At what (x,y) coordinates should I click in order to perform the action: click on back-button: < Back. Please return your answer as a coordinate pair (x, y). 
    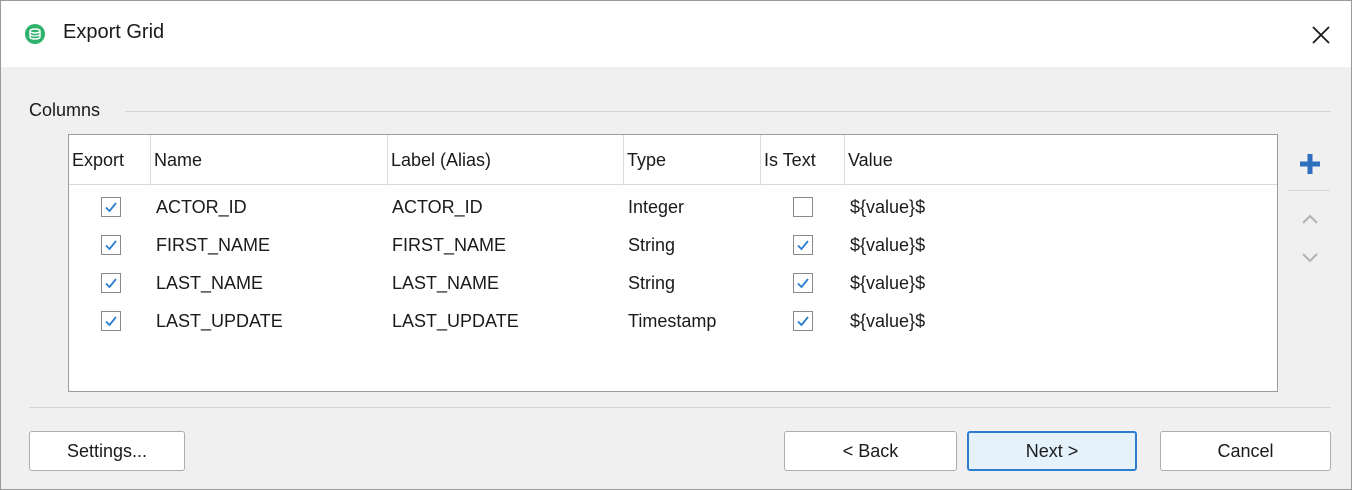
    Looking at the image, I should click on (870, 451).